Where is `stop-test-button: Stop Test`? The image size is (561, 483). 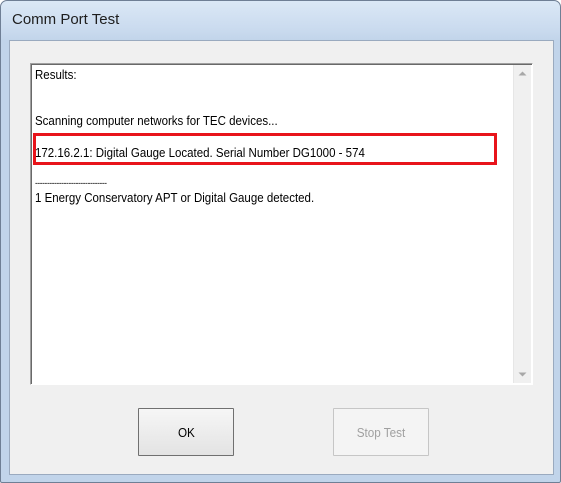
stop-test-button: Stop Test is located at coordinates (381, 432).